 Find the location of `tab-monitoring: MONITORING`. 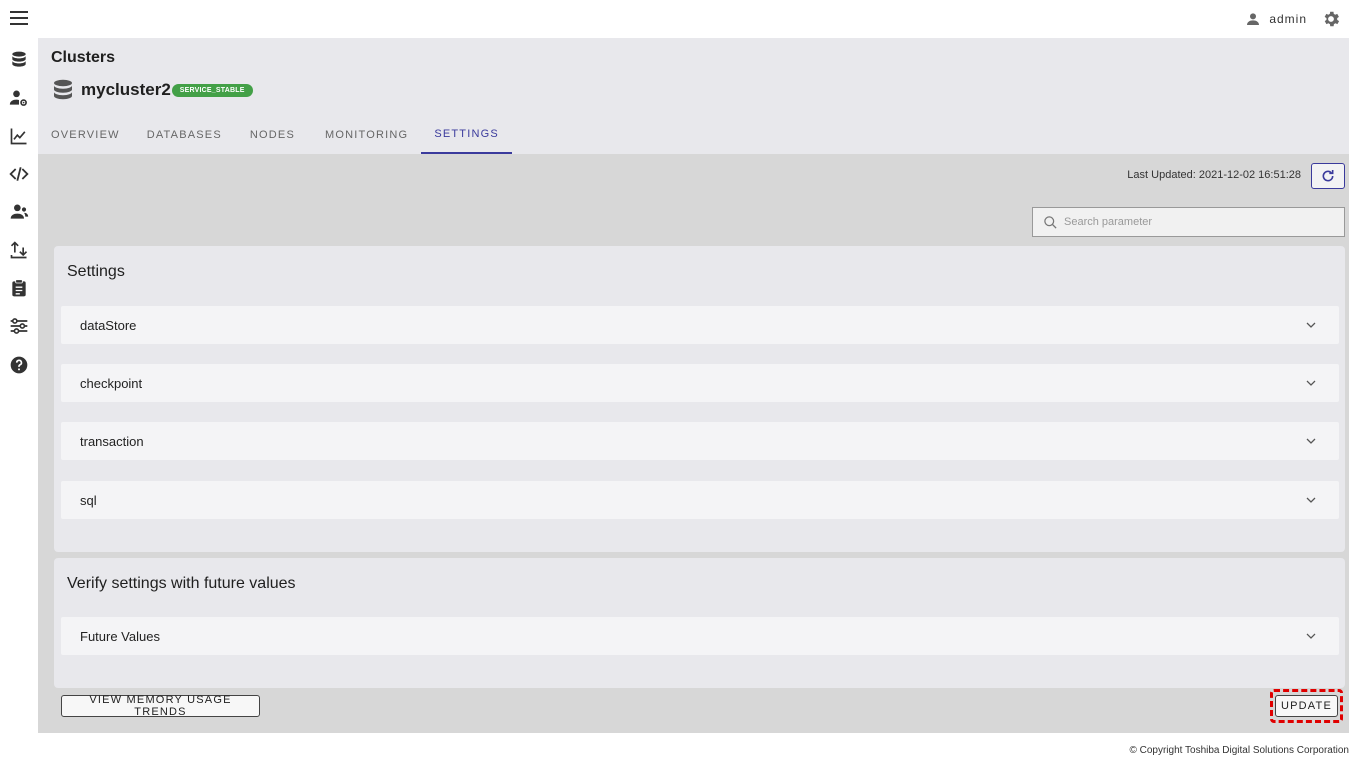

tab-monitoring: MONITORING is located at coordinates (366, 135).